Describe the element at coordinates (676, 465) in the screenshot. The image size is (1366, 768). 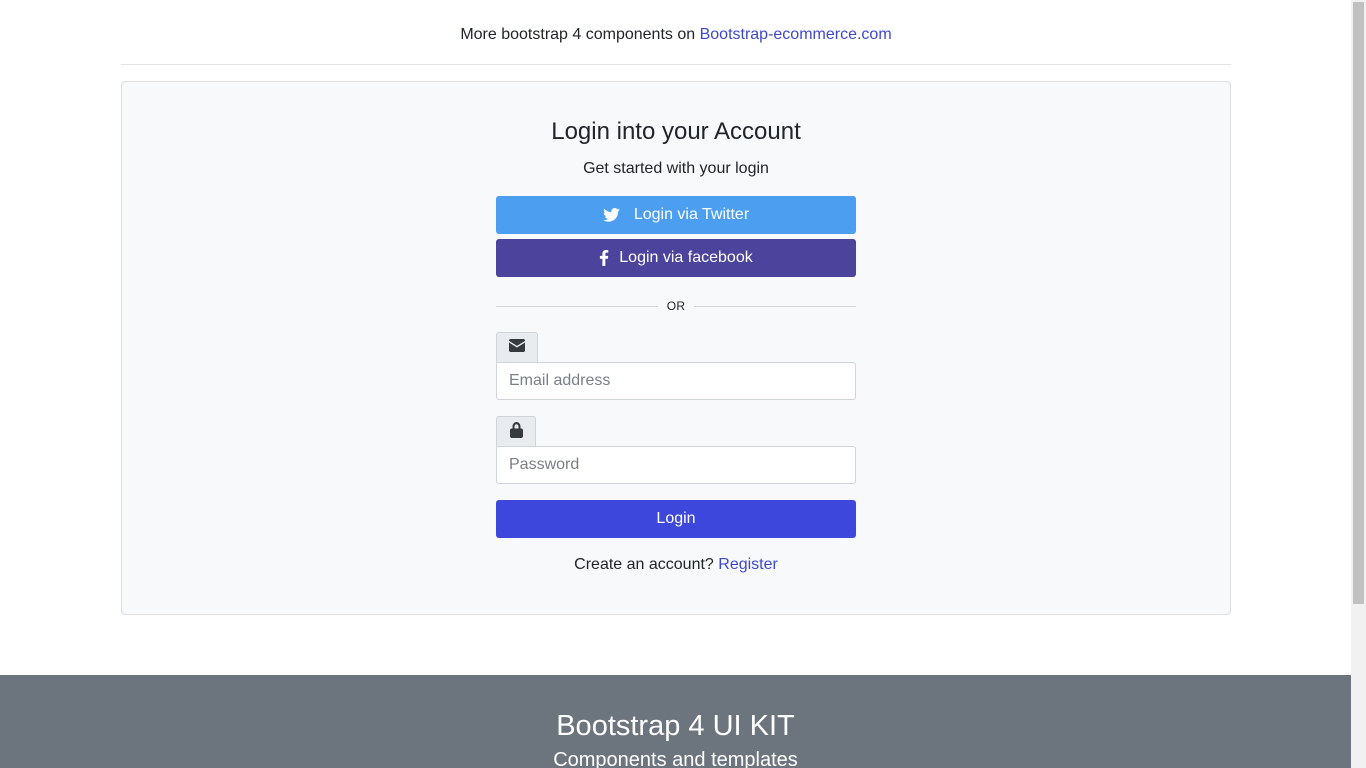
I see `password-field` at that location.